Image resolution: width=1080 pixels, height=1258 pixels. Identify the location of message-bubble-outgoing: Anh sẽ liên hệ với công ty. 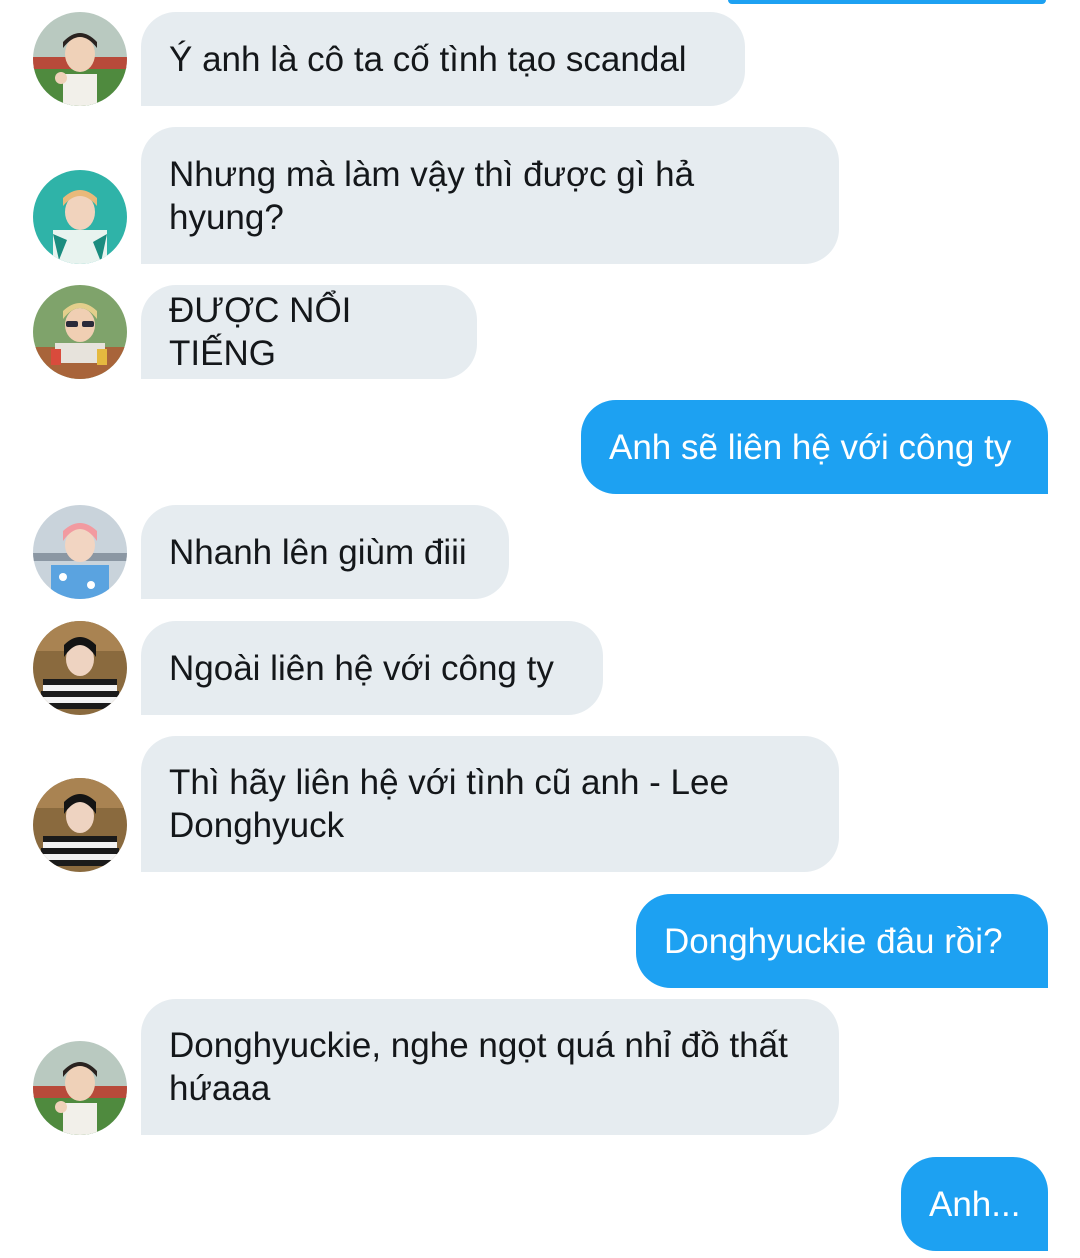
(814, 447).